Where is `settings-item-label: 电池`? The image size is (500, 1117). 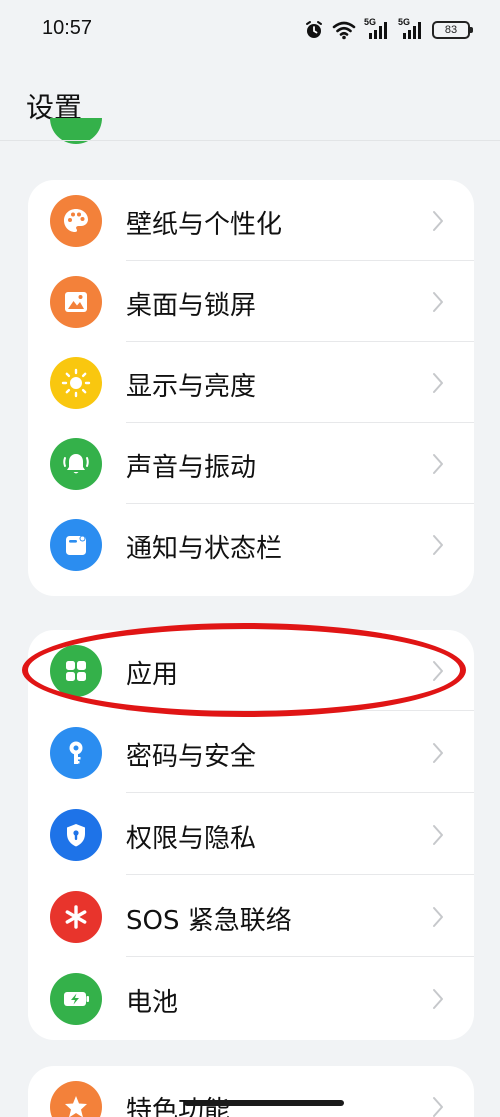
settings-item-label: 电池 is located at coordinates (152, 1003).